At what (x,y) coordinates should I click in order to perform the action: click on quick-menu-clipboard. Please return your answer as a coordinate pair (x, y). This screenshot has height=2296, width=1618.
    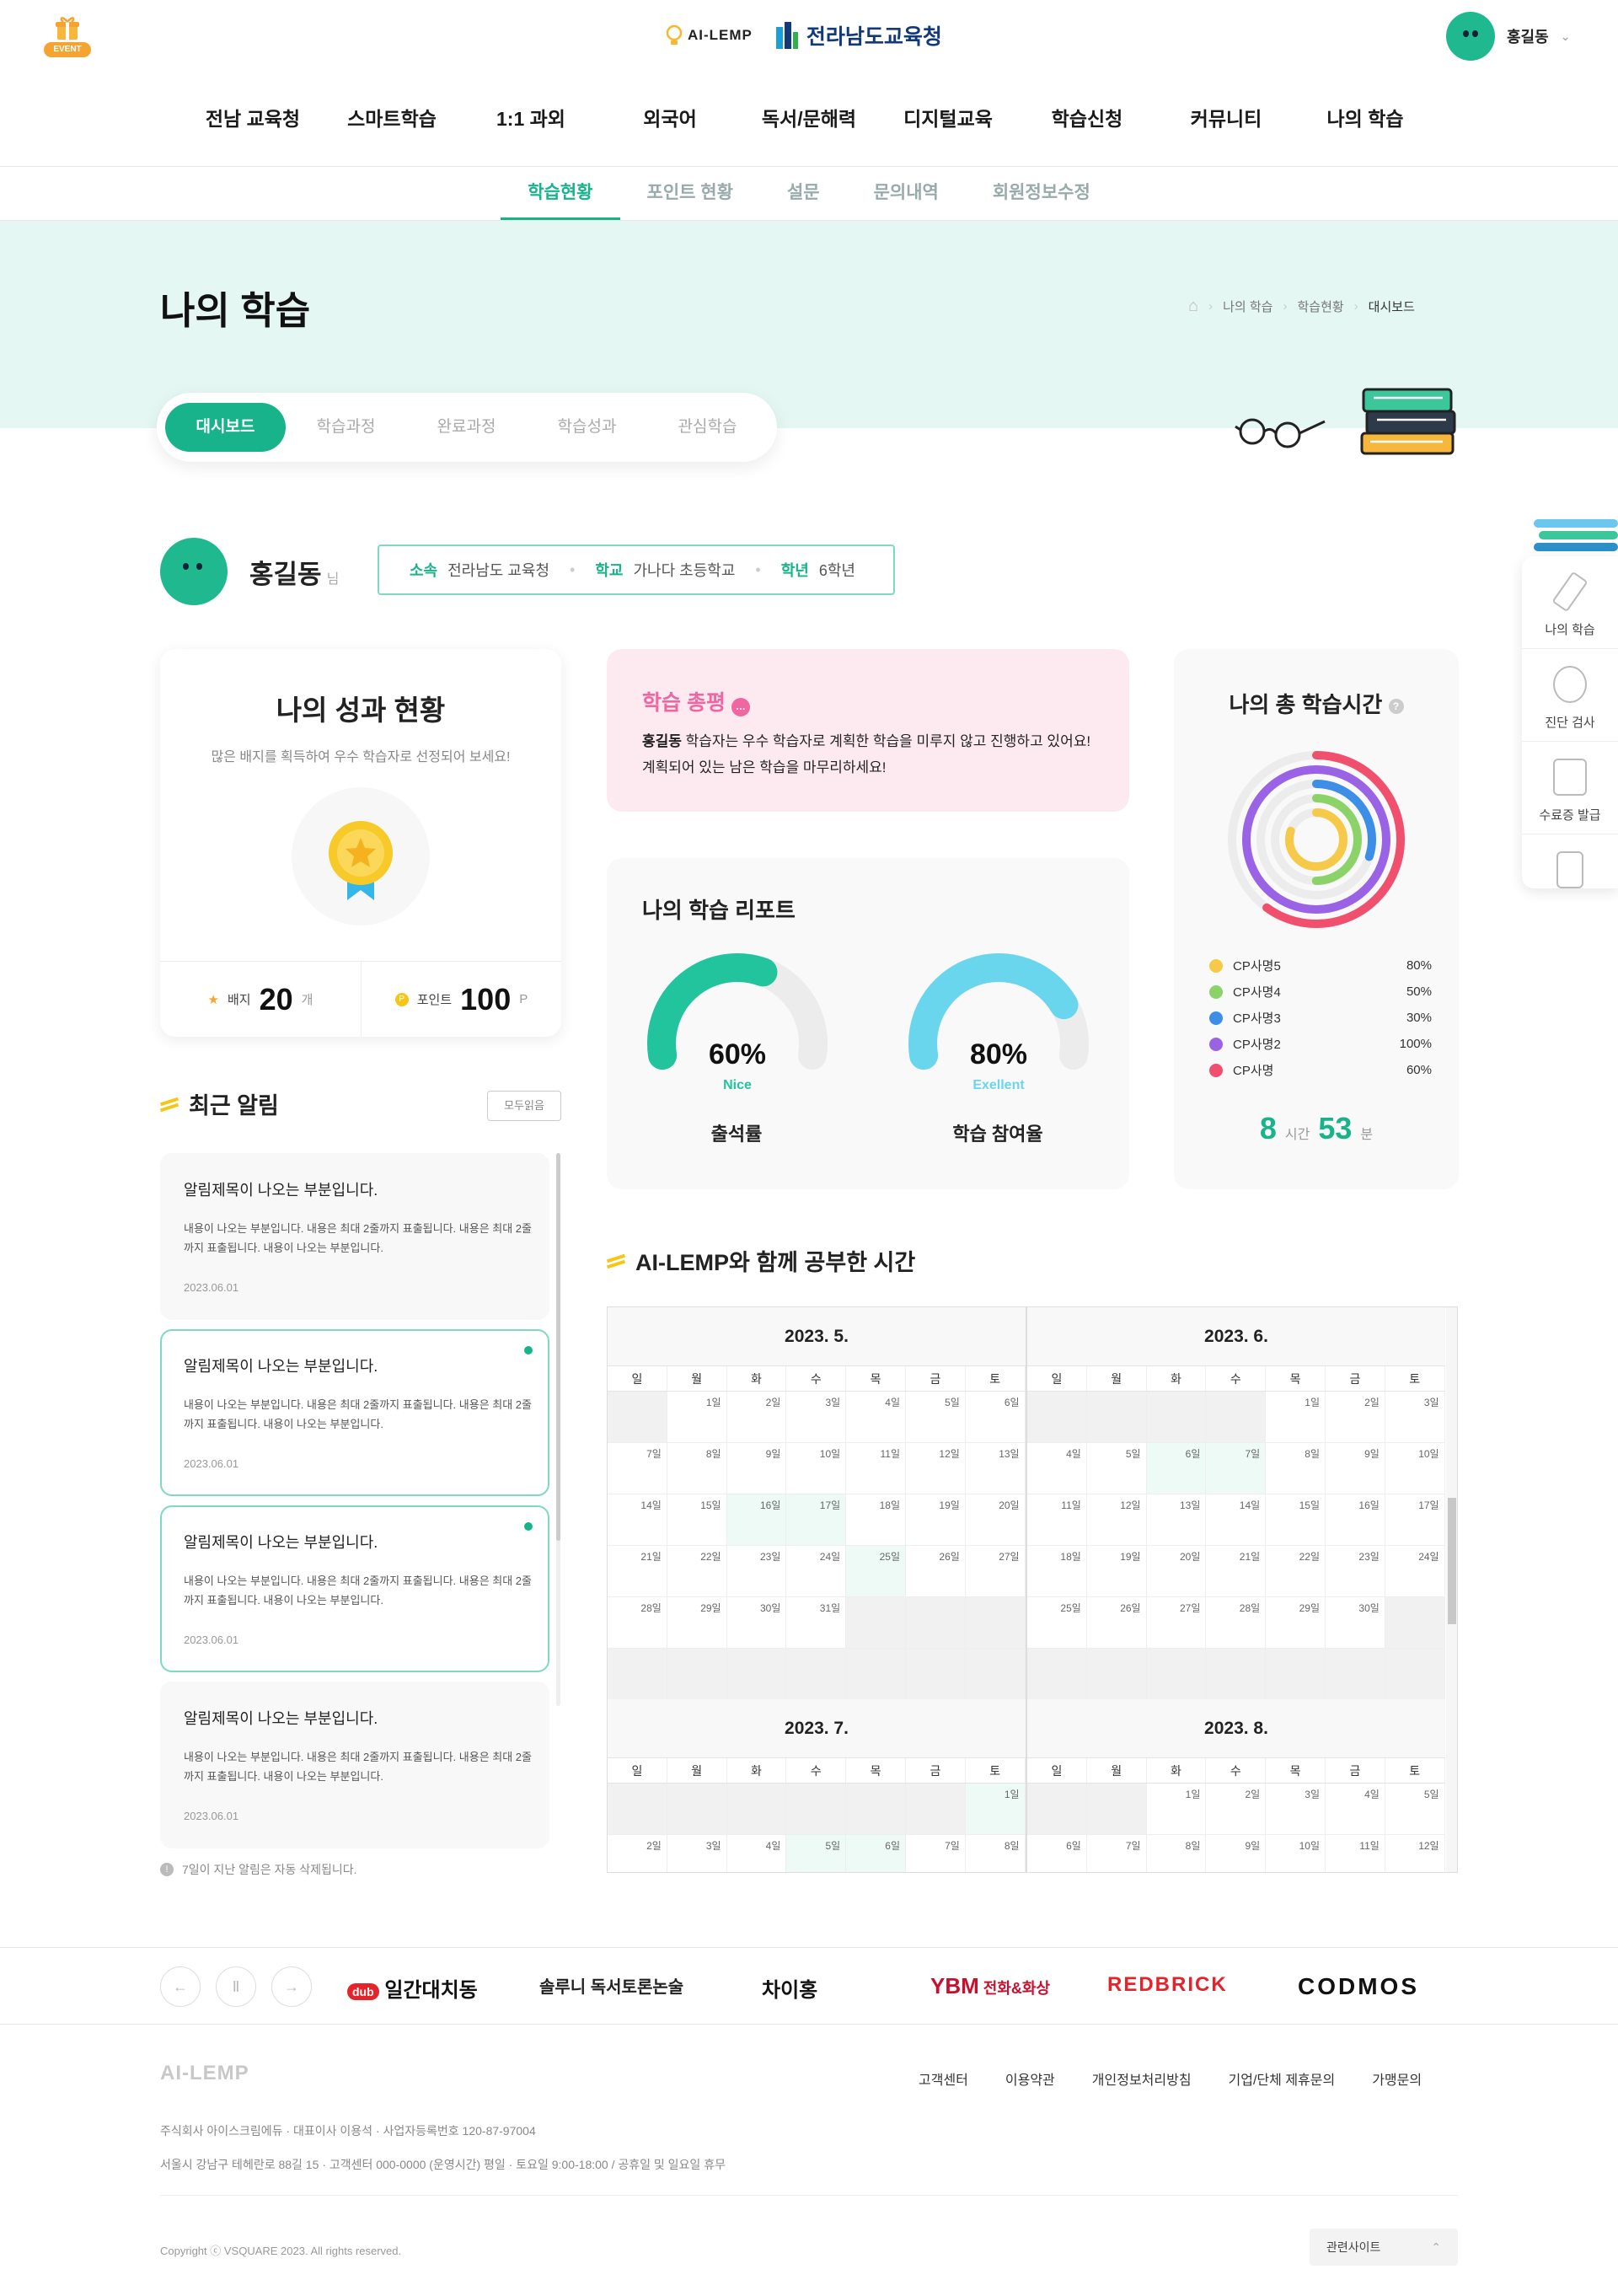
    Looking at the image, I should click on (1570, 880).